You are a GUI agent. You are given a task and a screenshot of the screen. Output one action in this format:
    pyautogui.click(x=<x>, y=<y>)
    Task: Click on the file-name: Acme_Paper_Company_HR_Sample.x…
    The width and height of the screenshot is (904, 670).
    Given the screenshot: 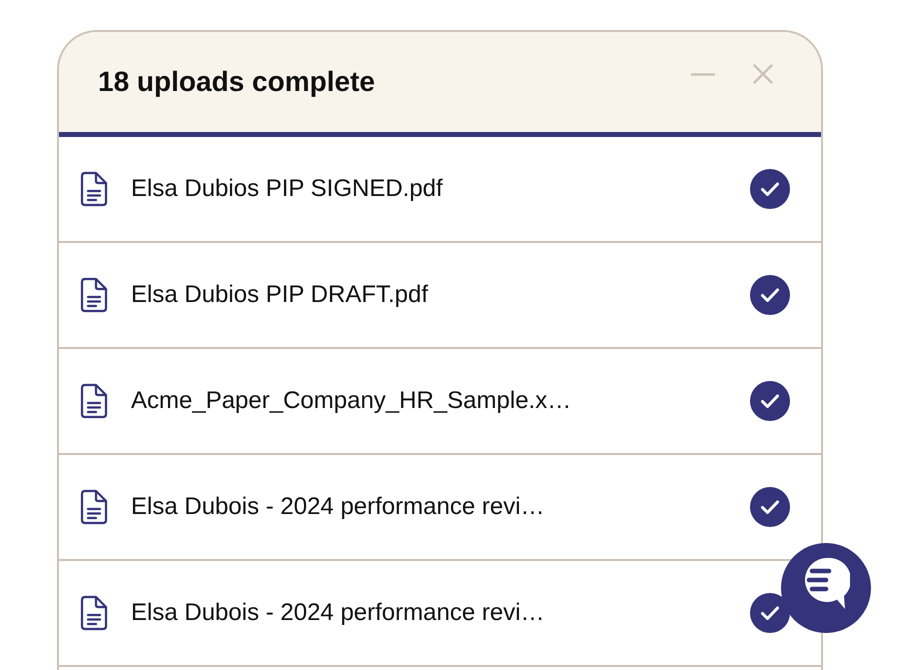 What is the action you would take?
    pyautogui.click(x=351, y=401)
    